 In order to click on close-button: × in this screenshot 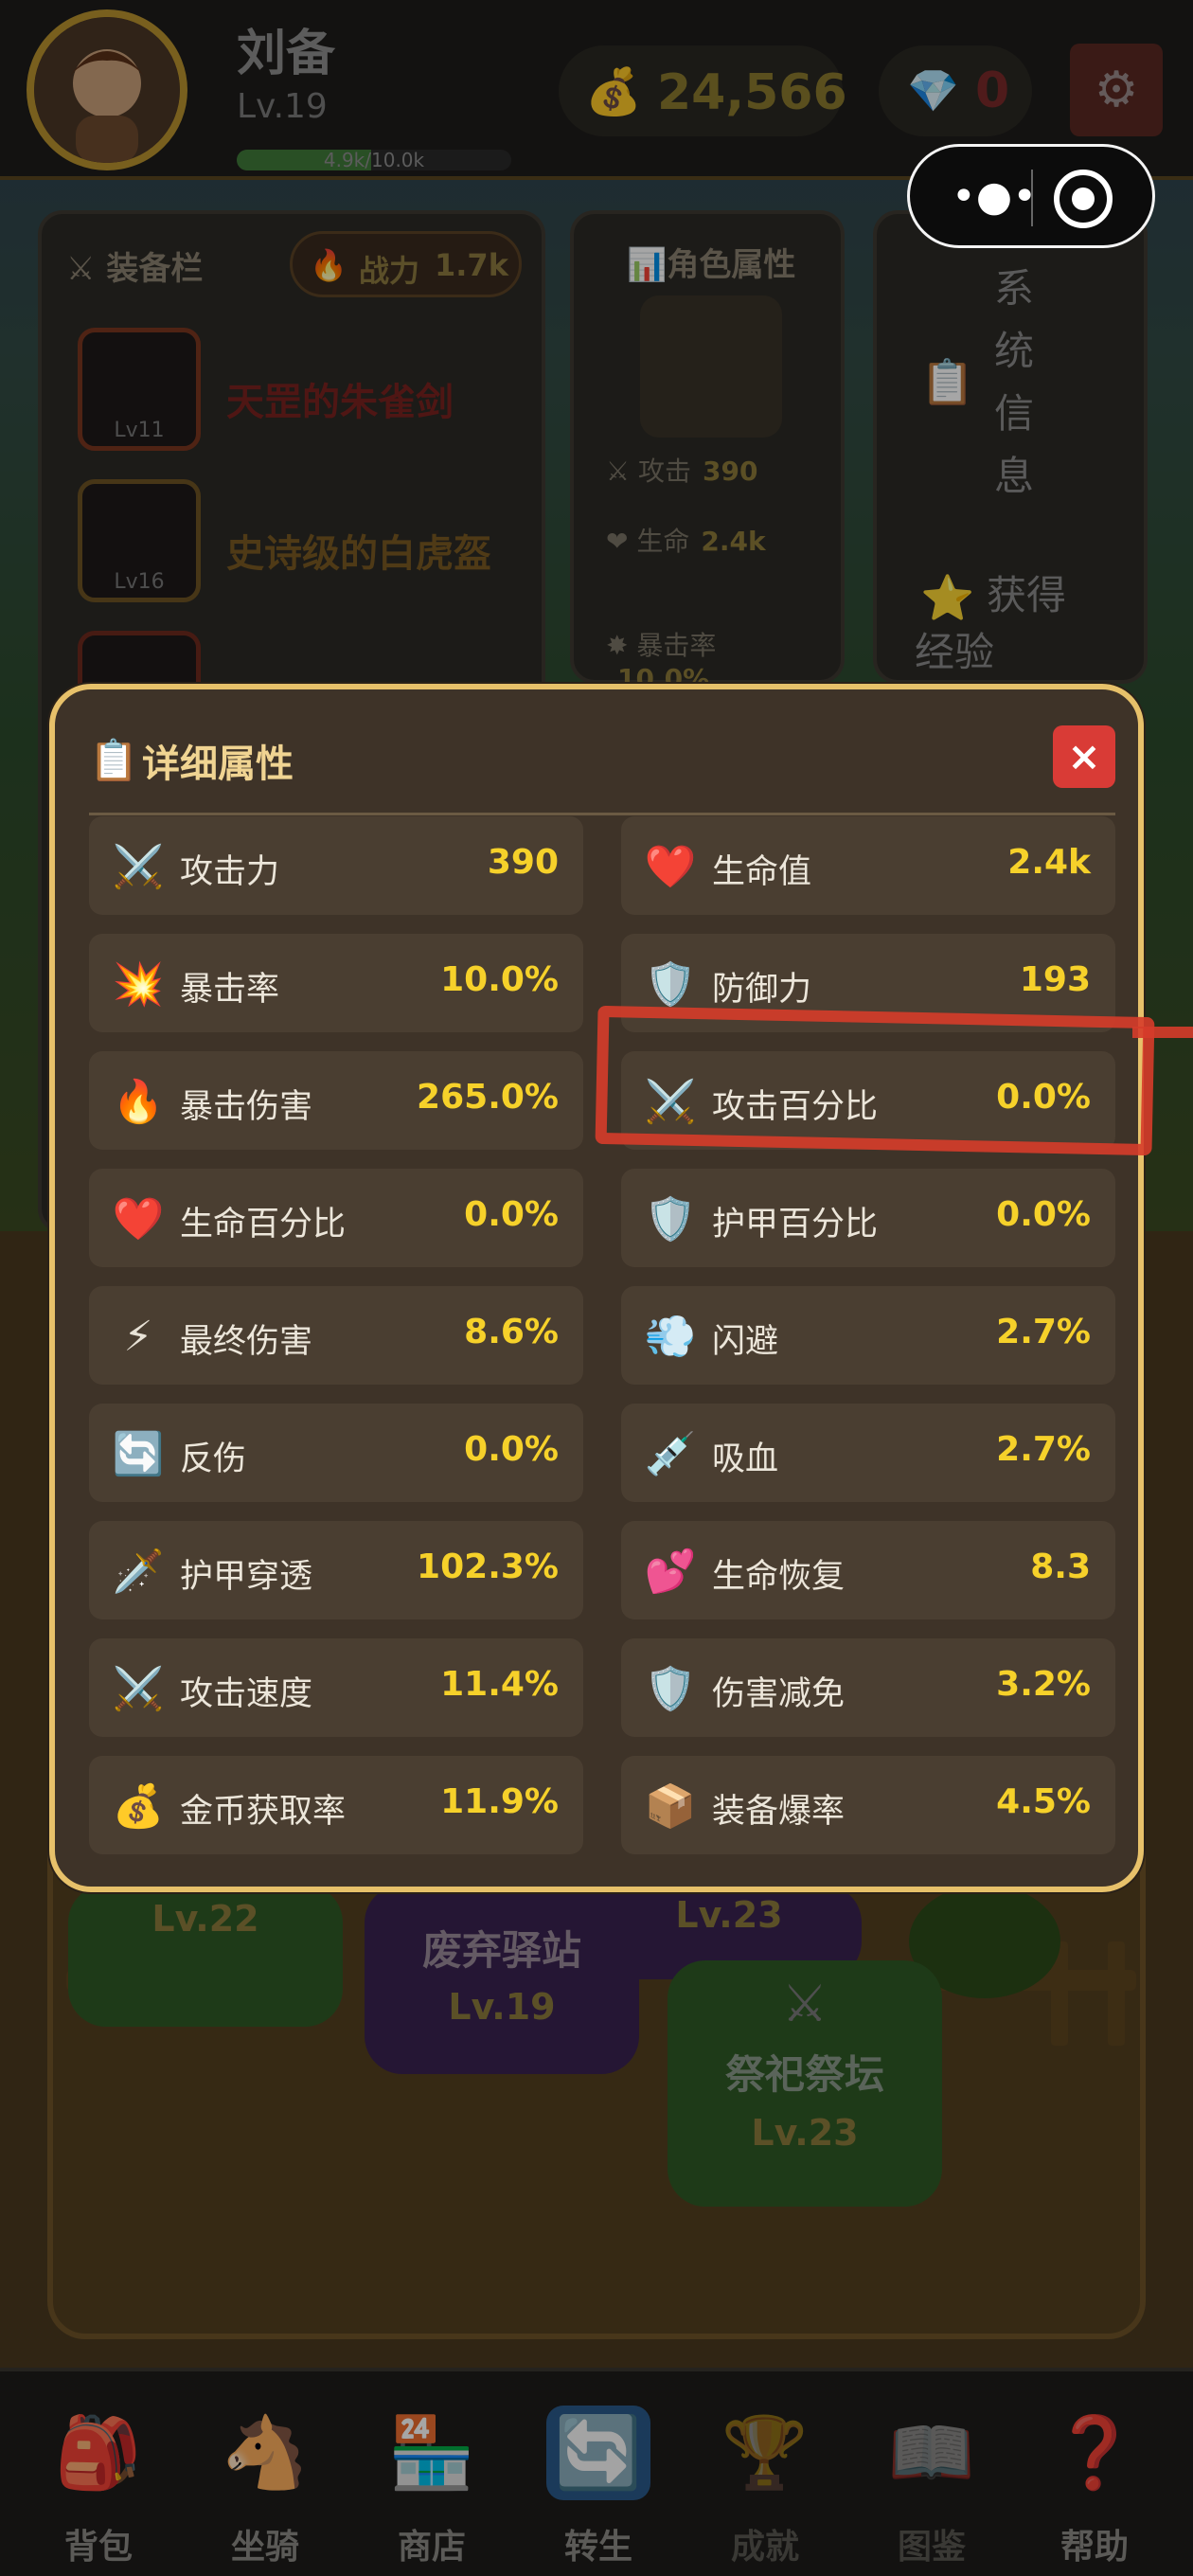, I will do `click(1084, 756)`.